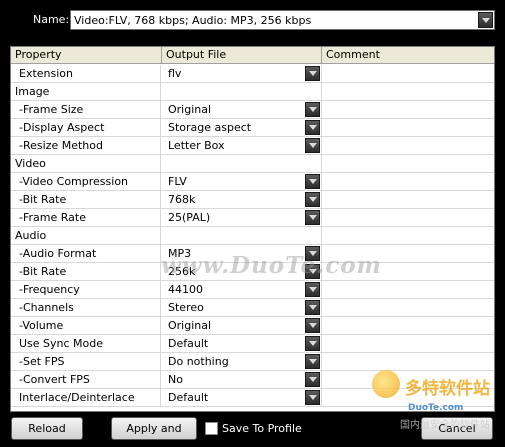 This screenshot has width=505, height=447. I want to click on property-name-cell: -Bit Rate, so click(86, 199).